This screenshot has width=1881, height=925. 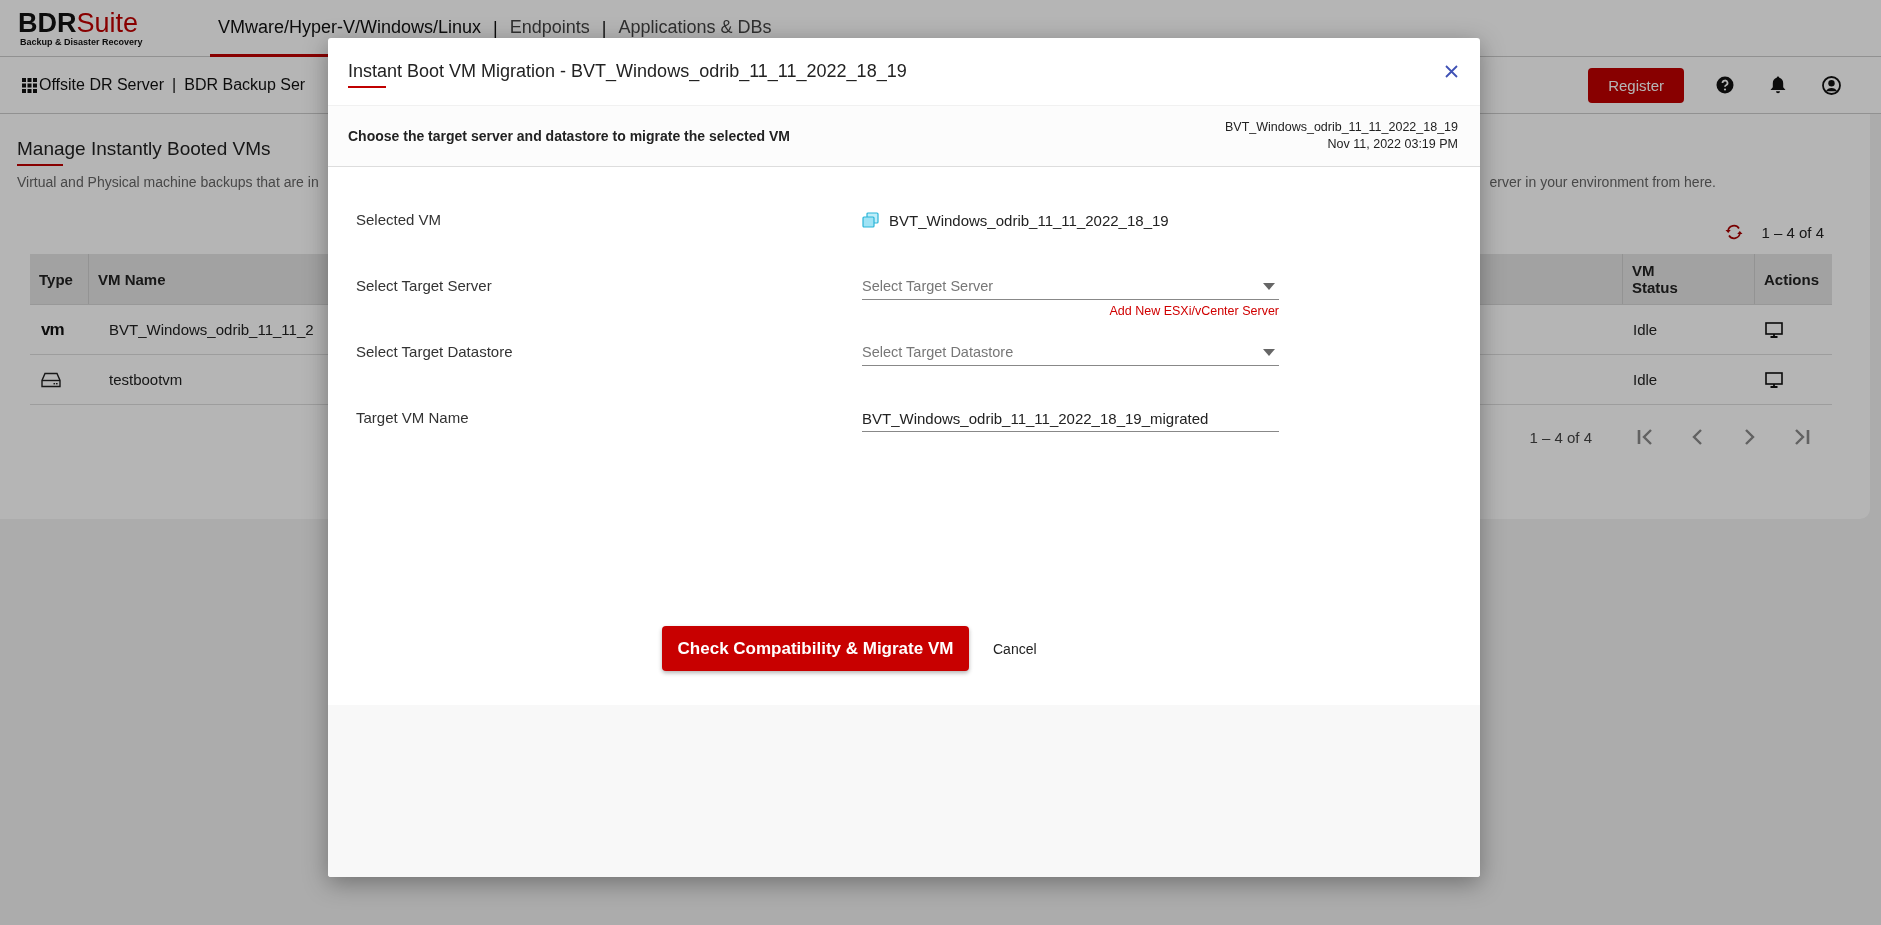 I want to click on migrate-button: Check Compatibility & Migrate VM, so click(x=815, y=648).